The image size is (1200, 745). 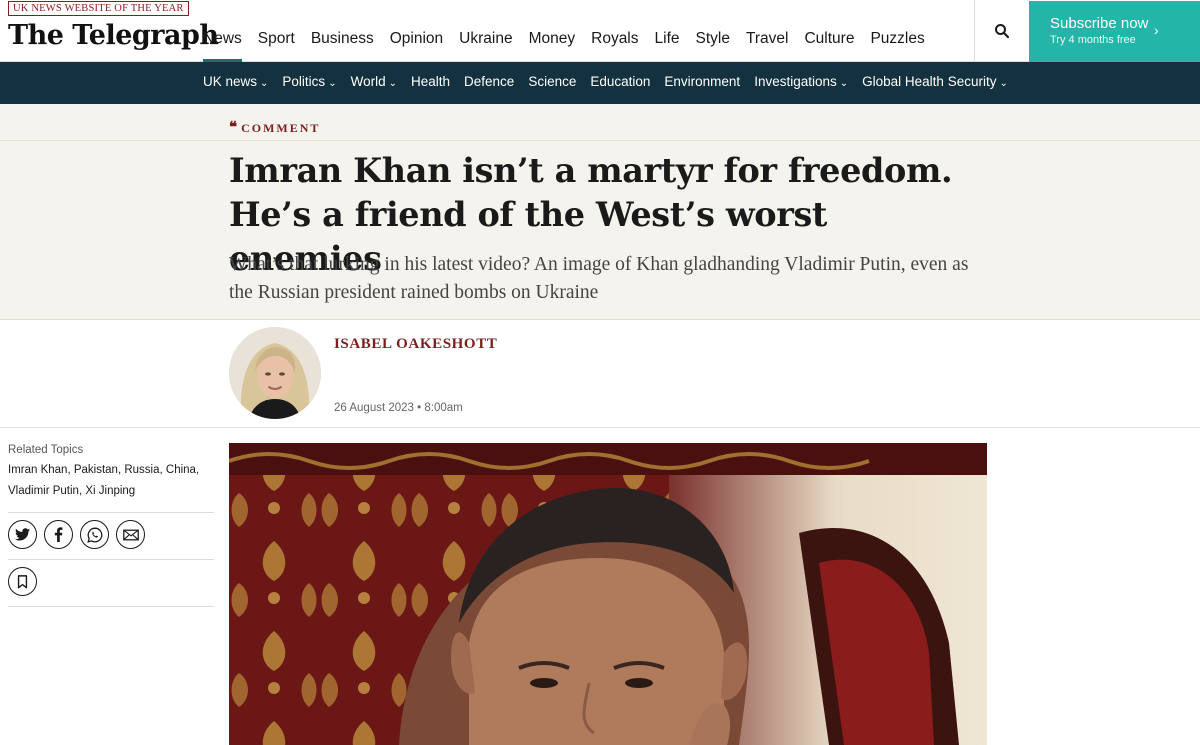 What do you see at coordinates (1093, 40) in the screenshot?
I see `subscribe-offer: Try 4 months free` at bounding box center [1093, 40].